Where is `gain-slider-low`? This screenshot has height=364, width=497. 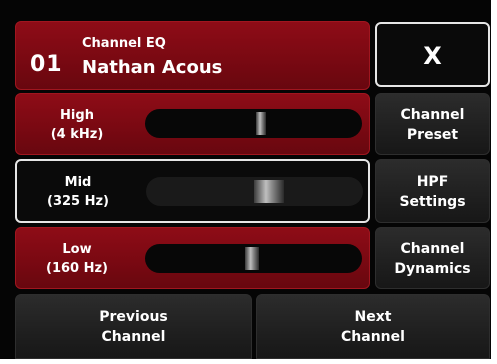
gain-slider-low is located at coordinates (253, 258).